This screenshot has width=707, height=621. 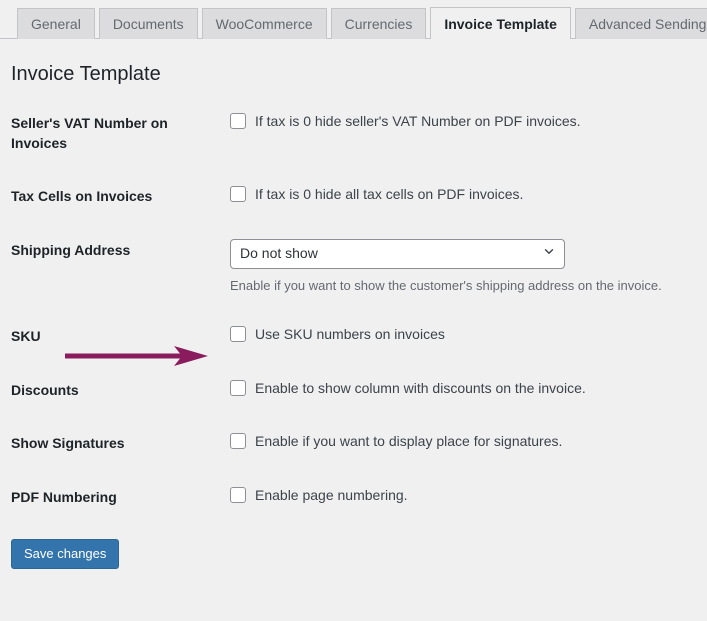 What do you see at coordinates (279, 253) in the screenshot?
I see `shipping-address-selected-value: Do not show` at bounding box center [279, 253].